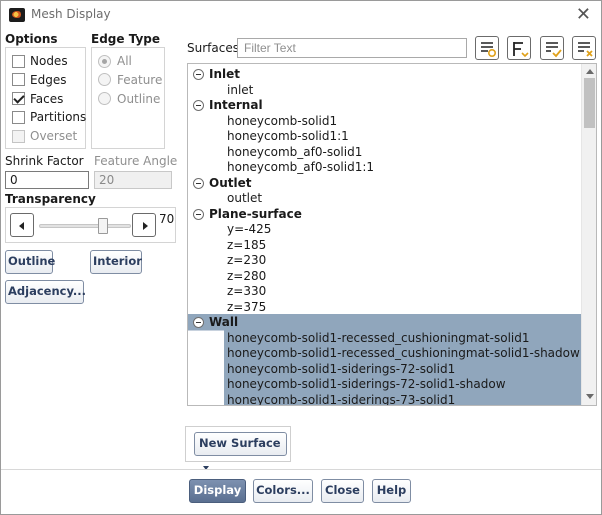  Describe the element at coordinates (246, 261) in the screenshot. I see `surface-item: z=230` at that location.